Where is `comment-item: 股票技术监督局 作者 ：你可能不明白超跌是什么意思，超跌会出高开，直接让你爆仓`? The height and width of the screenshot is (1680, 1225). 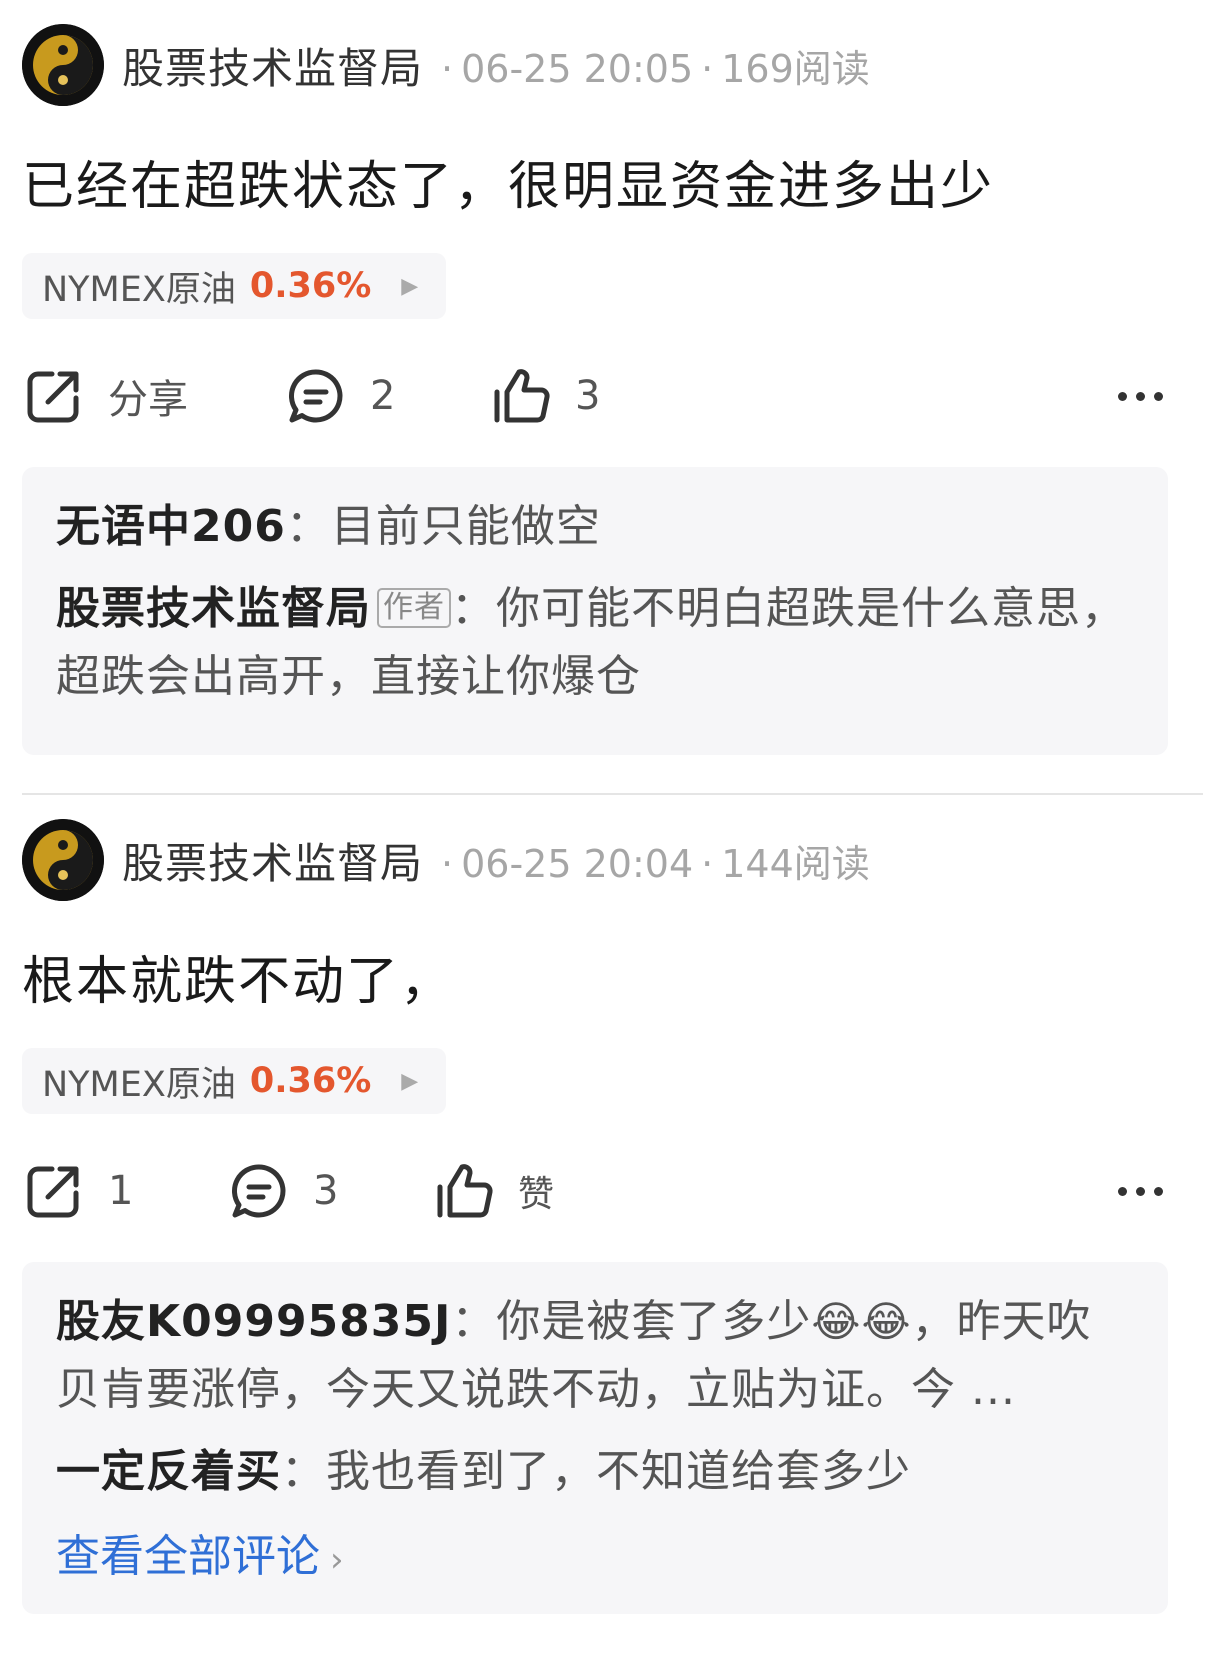
comment-item: 股票技术监督局 作者 ：你可能不明白超跌是什么意思，超跌会出高开，直接让你爆仓 is located at coordinates (595, 643).